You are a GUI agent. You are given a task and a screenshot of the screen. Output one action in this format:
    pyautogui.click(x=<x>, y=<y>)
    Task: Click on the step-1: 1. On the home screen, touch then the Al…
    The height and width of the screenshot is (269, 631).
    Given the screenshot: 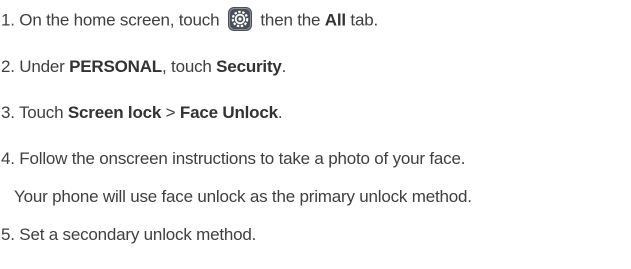 What is the action you would take?
    pyautogui.click(x=189, y=19)
    